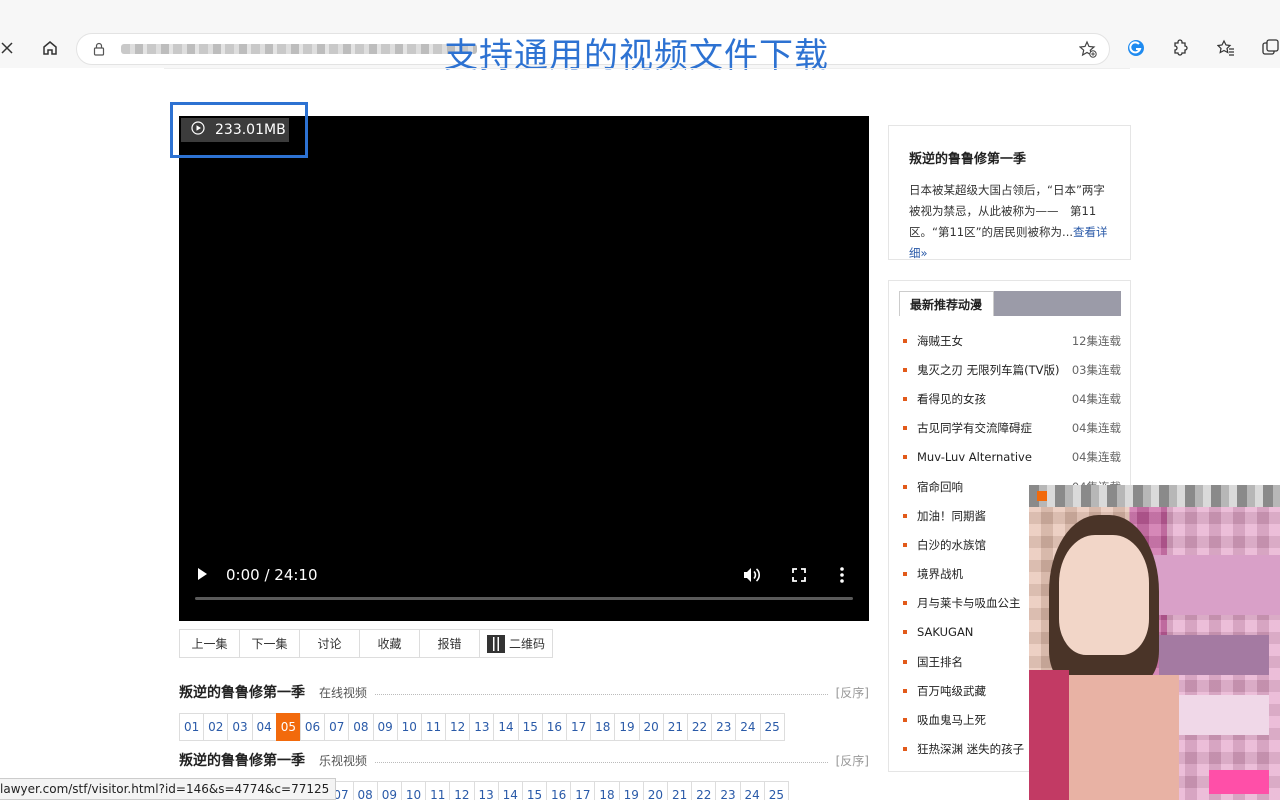  Describe the element at coordinates (240, 727) in the screenshot. I see `episode-link: 03` at that location.